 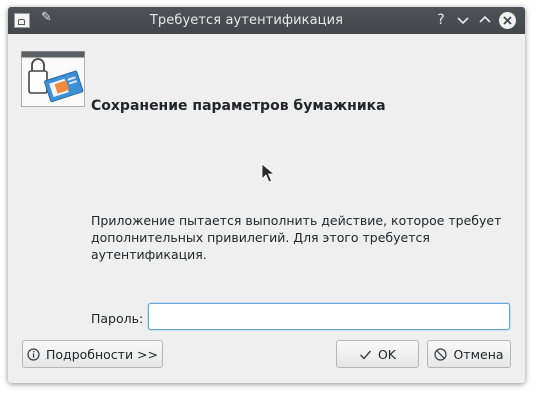 What do you see at coordinates (102, 354) in the screenshot?
I see `details-button-label: Подробности >>` at bounding box center [102, 354].